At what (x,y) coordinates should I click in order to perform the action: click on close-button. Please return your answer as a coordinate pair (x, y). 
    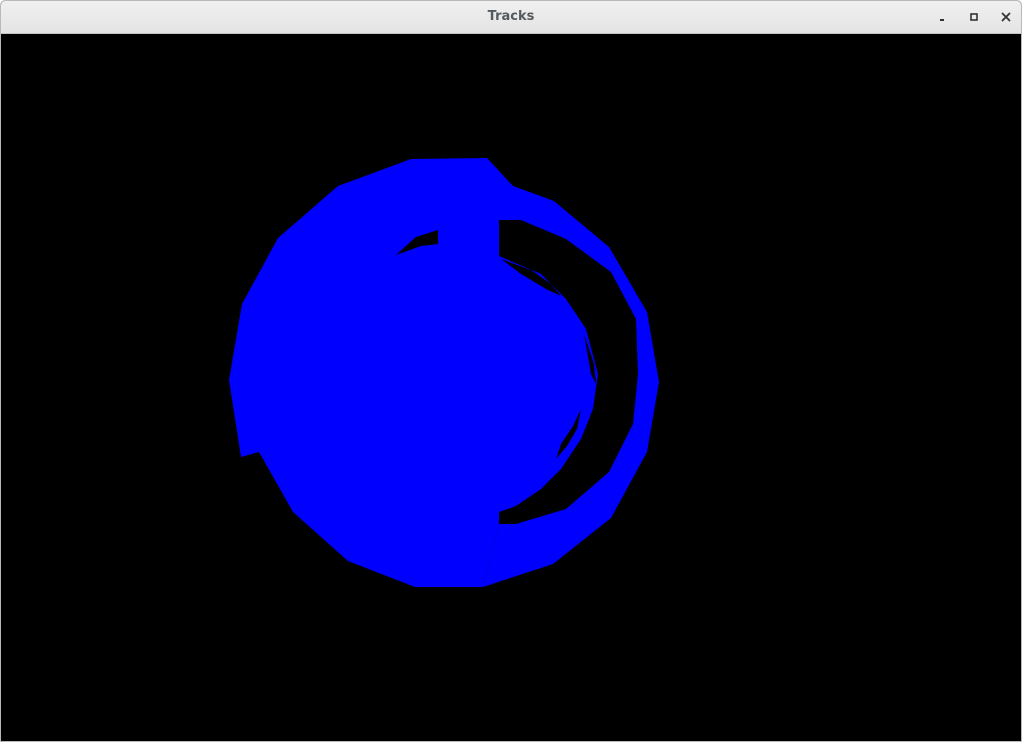
    Looking at the image, I should click on (1006, 17).